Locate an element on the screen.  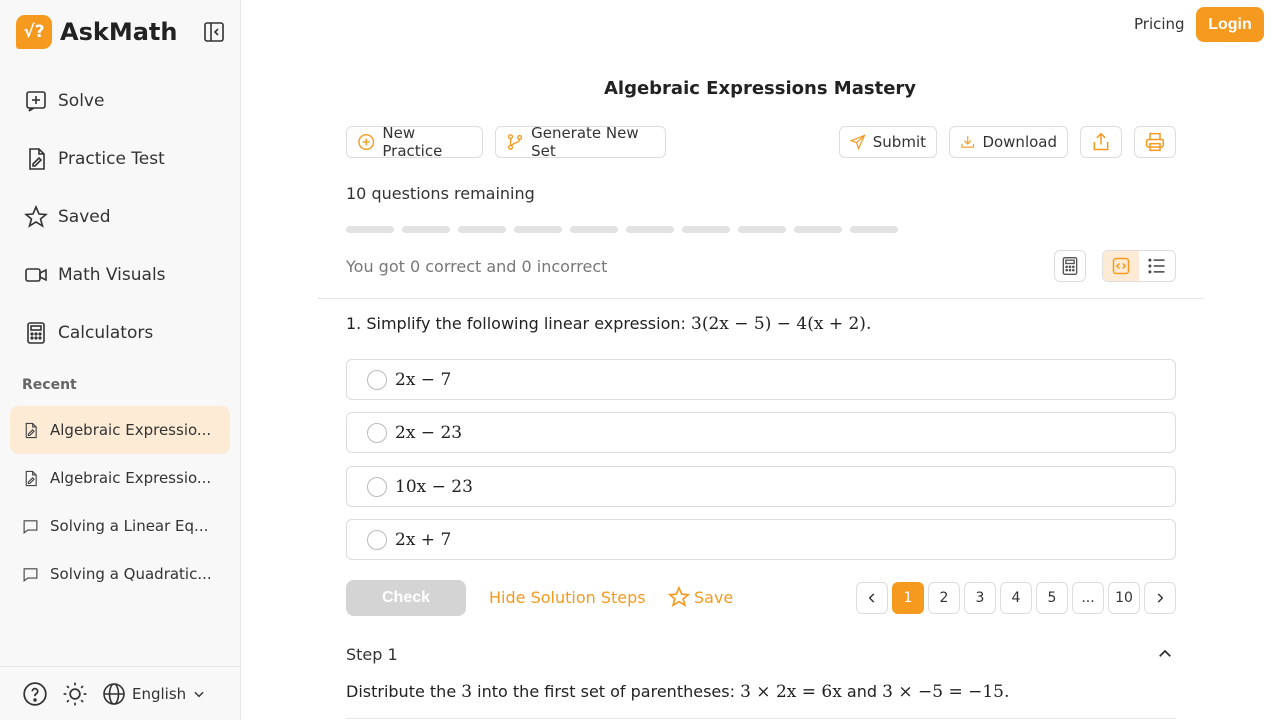
prev-page-button is located at coordinates (872, 598).